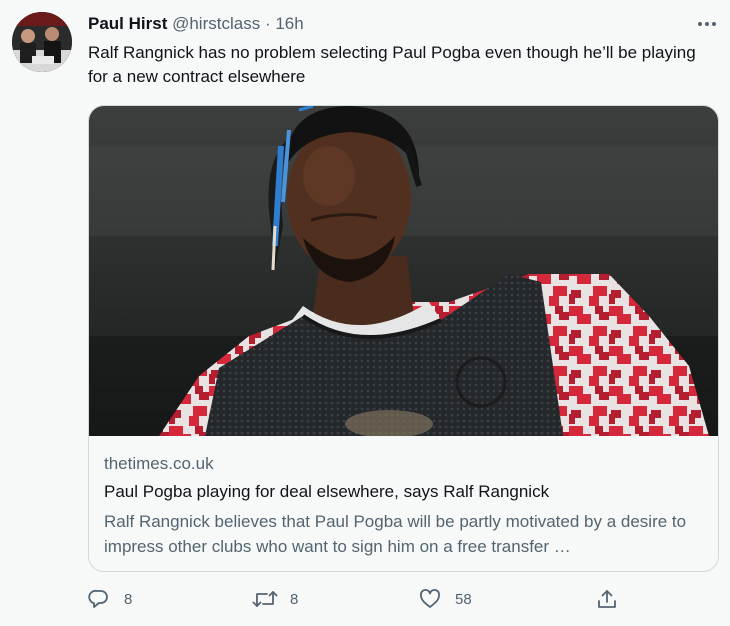 This screenshot has width=730, height=626. What do you see at coordinates (430, 599) in the screenshot?
I see `like-icon` at bounding box center [430, 599].